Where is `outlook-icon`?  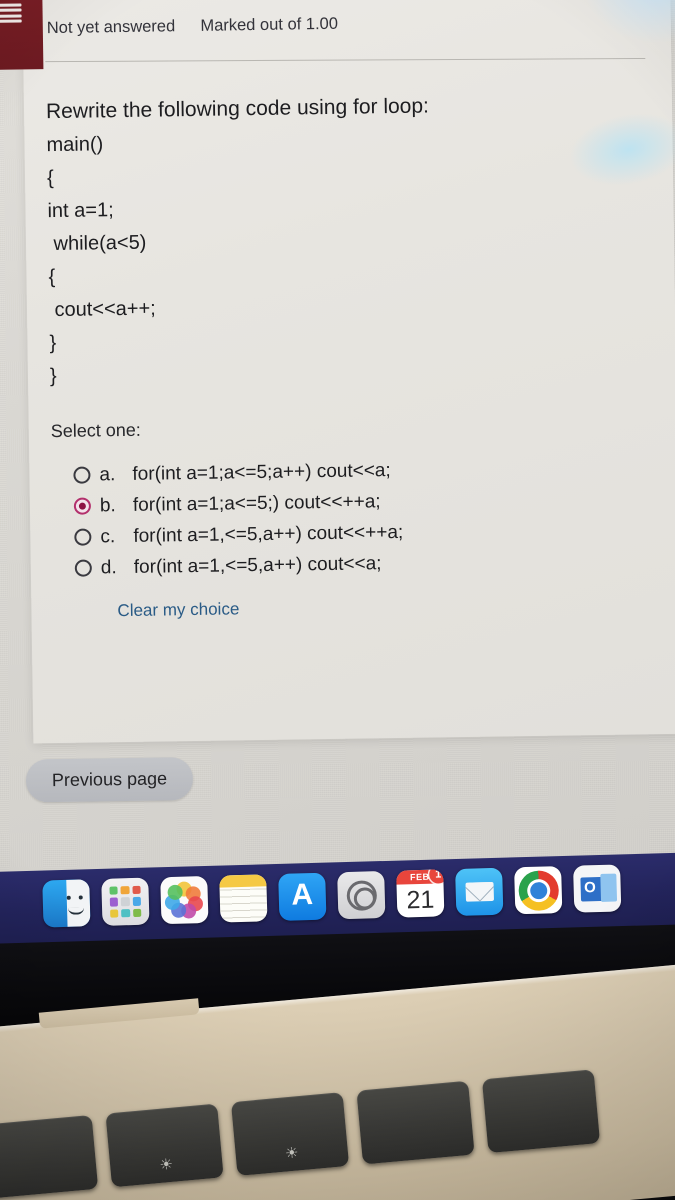
outlook-icon is located at coordinates (597, 888).